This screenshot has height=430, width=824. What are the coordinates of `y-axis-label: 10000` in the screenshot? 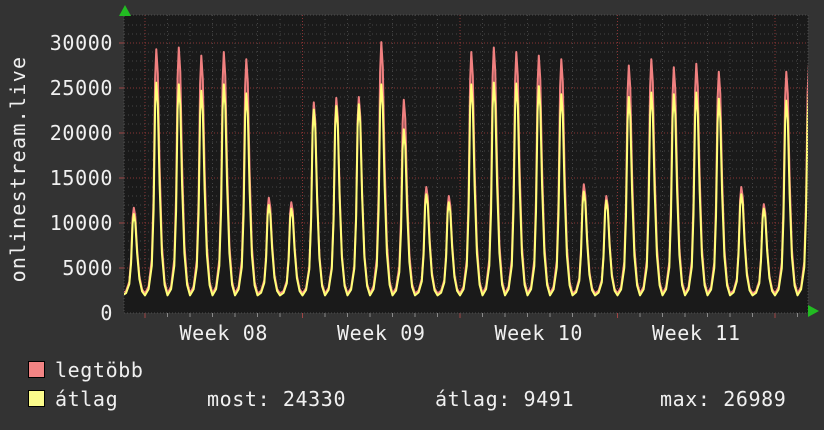 It's located at (81, 223).